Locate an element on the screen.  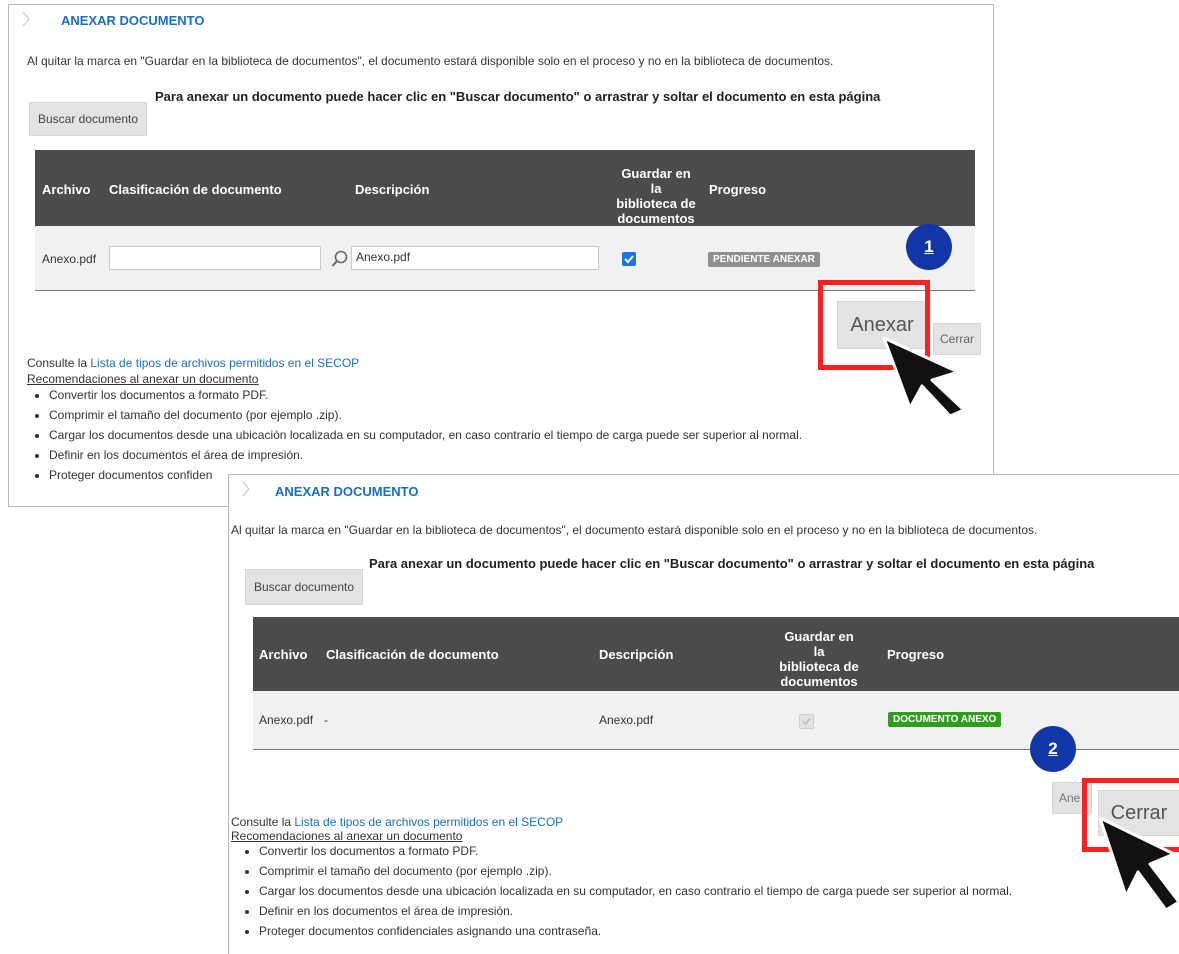
description-input: Anexo.pdf is located at coordinates (475, 258).